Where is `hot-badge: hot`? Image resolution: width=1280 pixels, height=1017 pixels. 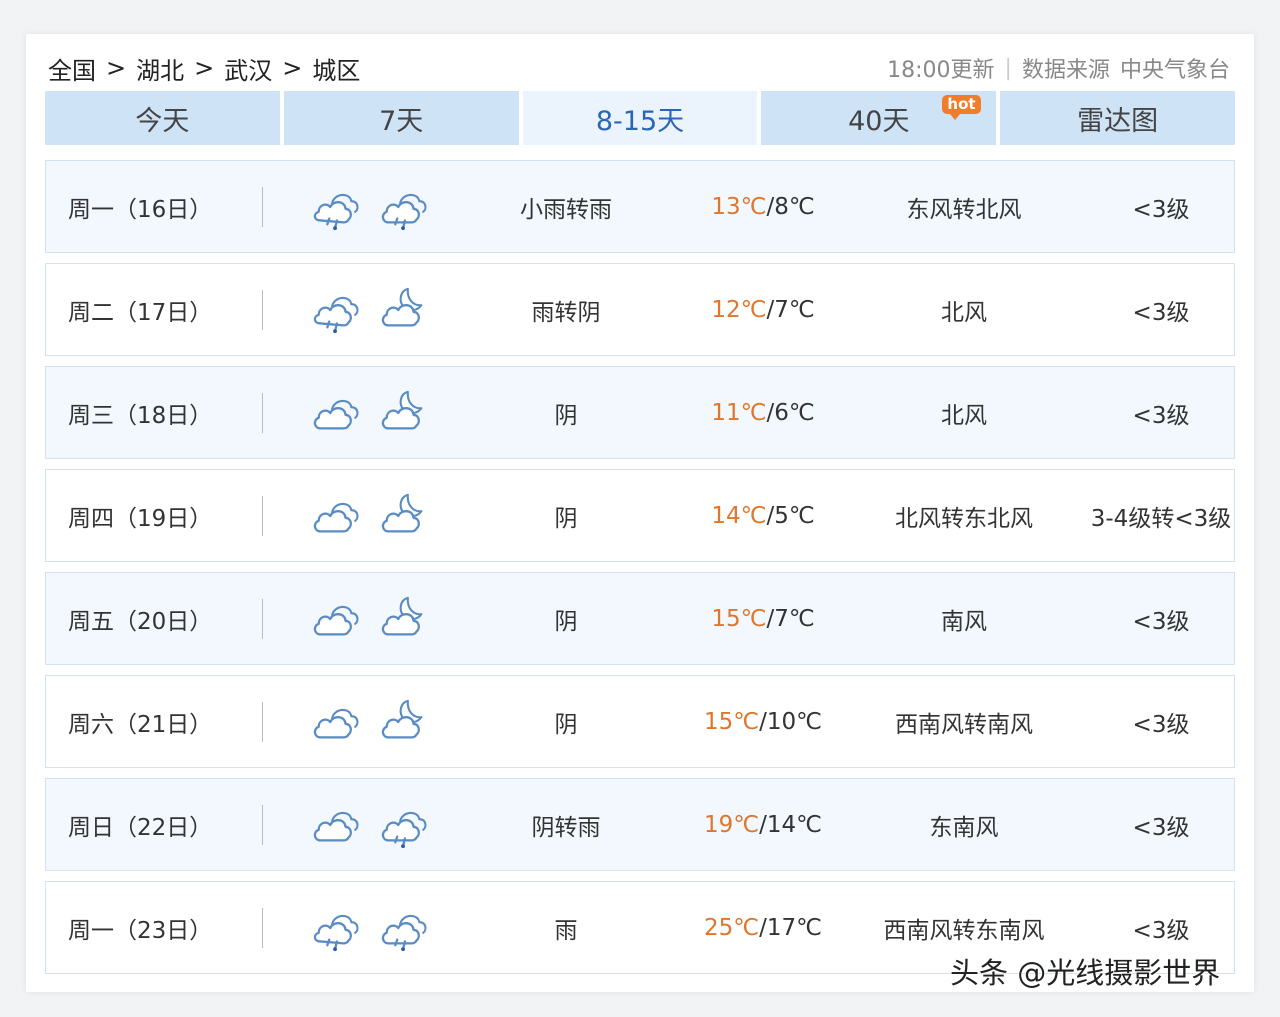
hot-badge: hot is located at coordinates (961, 107).